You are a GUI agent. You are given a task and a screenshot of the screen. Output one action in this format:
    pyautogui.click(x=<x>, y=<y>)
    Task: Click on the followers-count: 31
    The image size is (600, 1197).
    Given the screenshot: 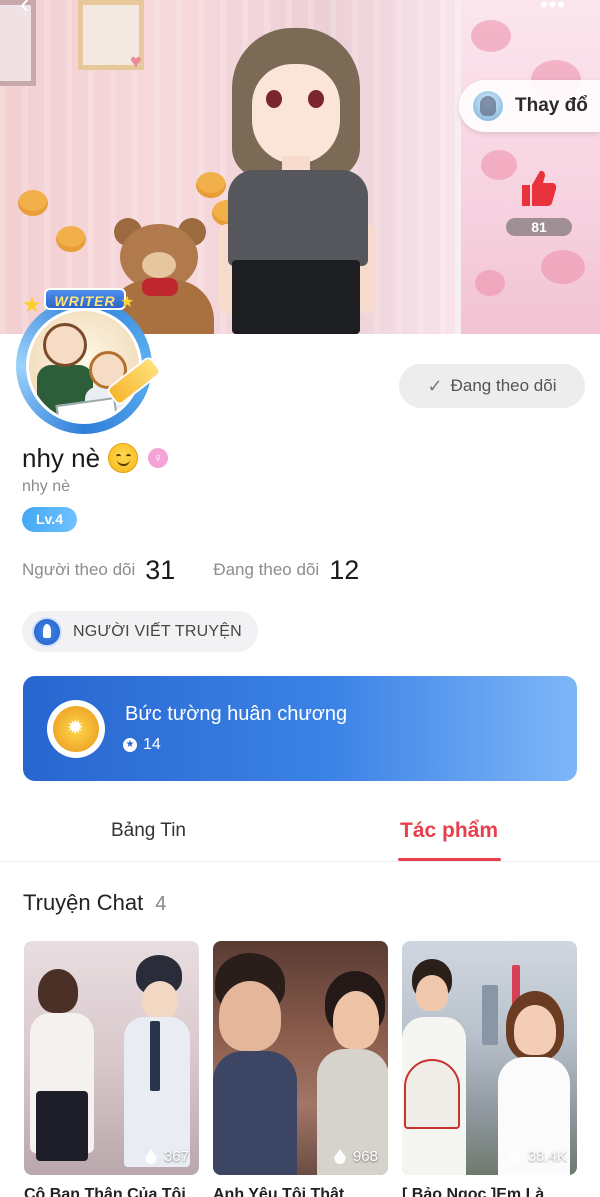 What is the action you would take?
    pyautogui.click(x=160, y=570)
    